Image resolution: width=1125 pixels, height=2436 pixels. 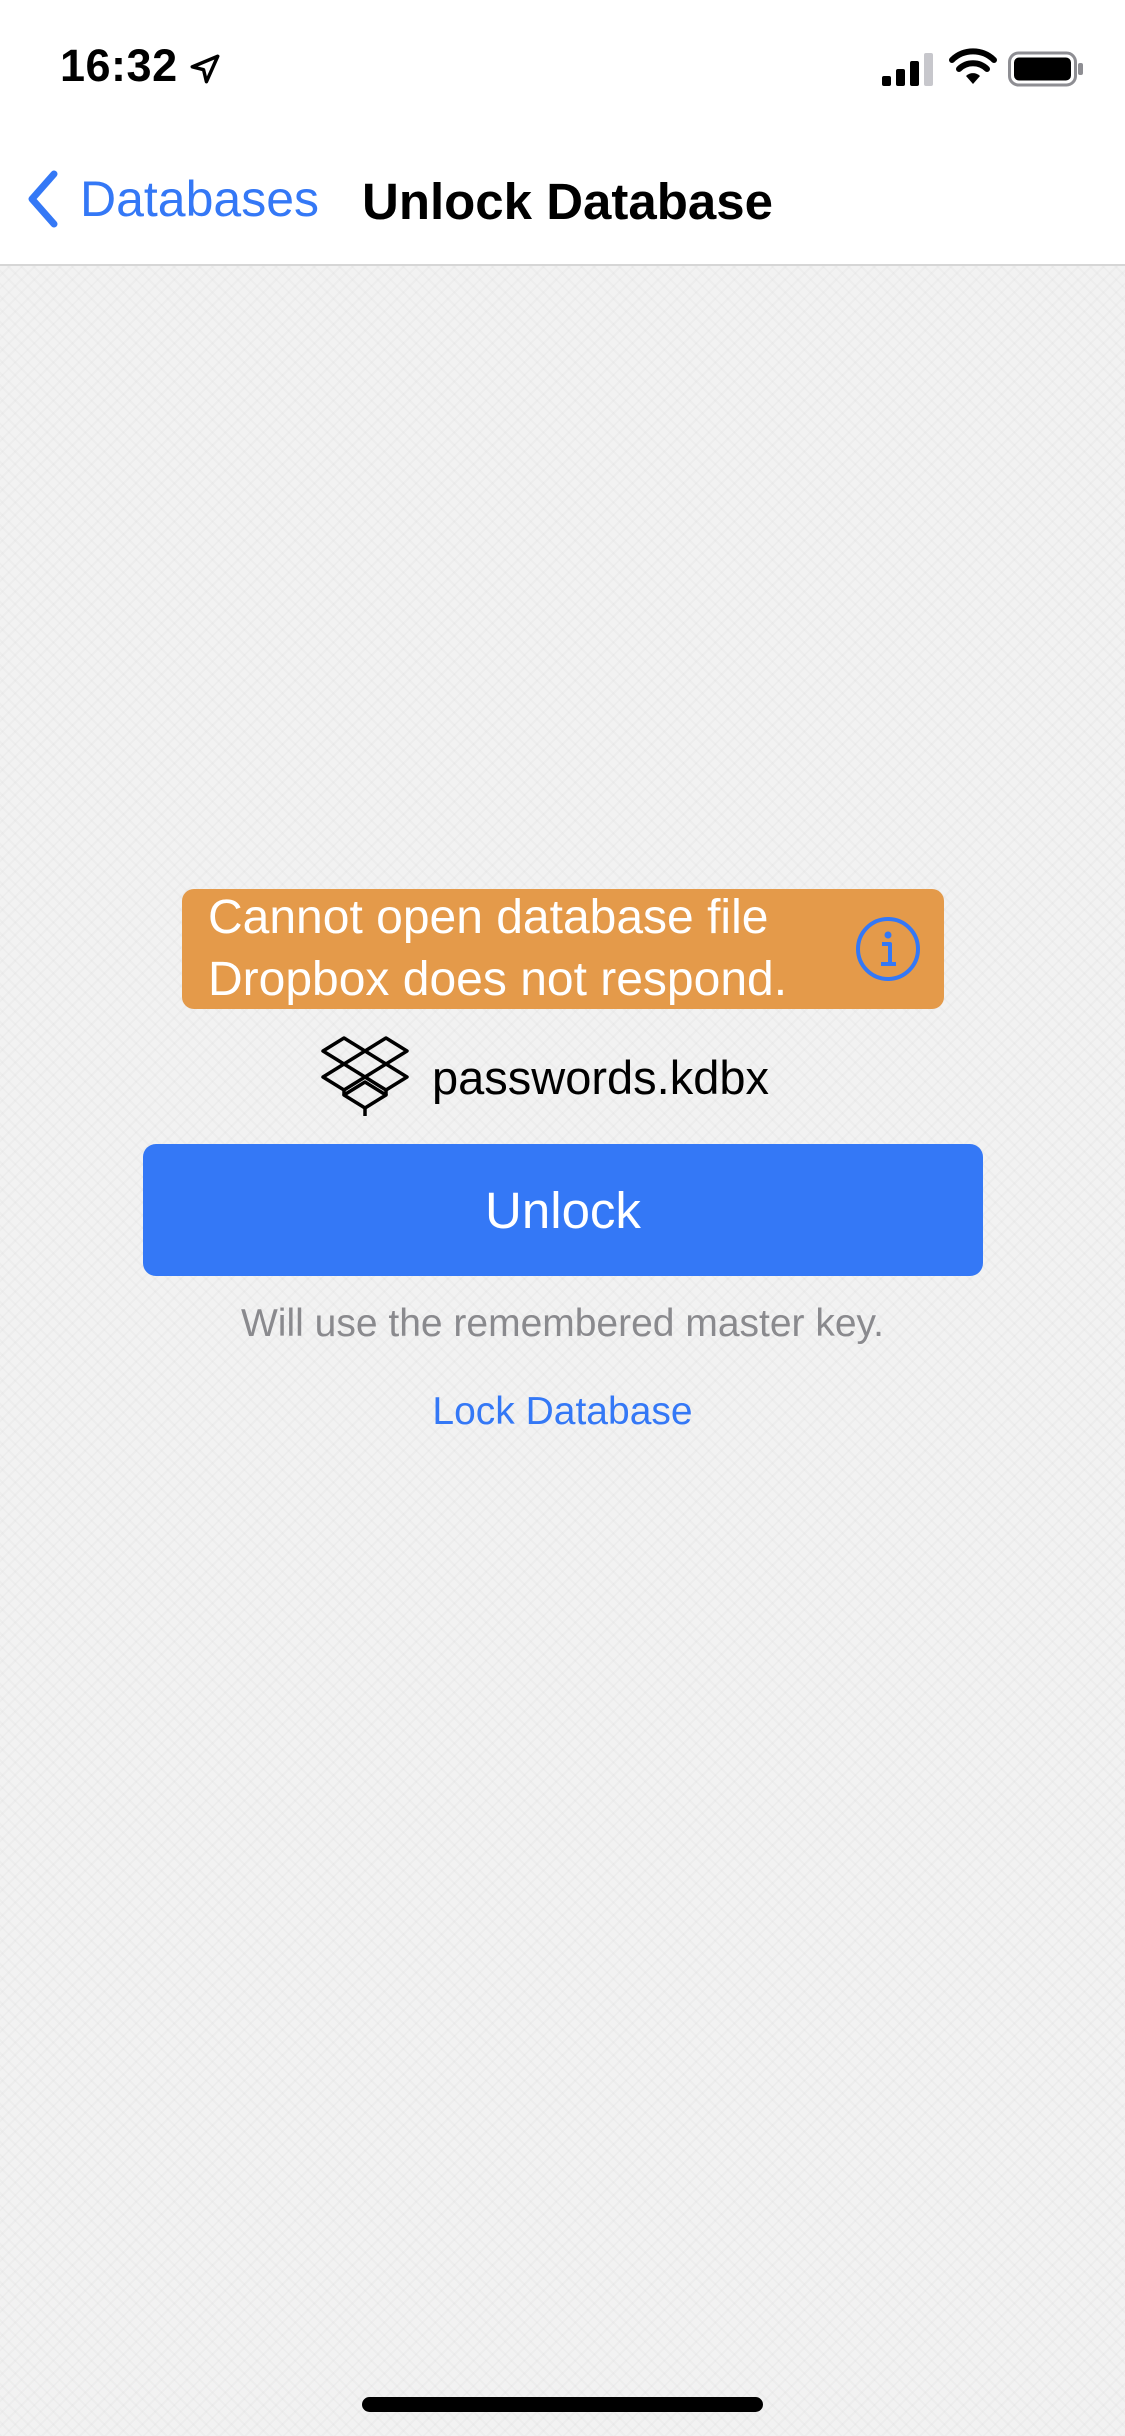 I want to click on page-title: Unlock Database, so click(x=567, y=201).